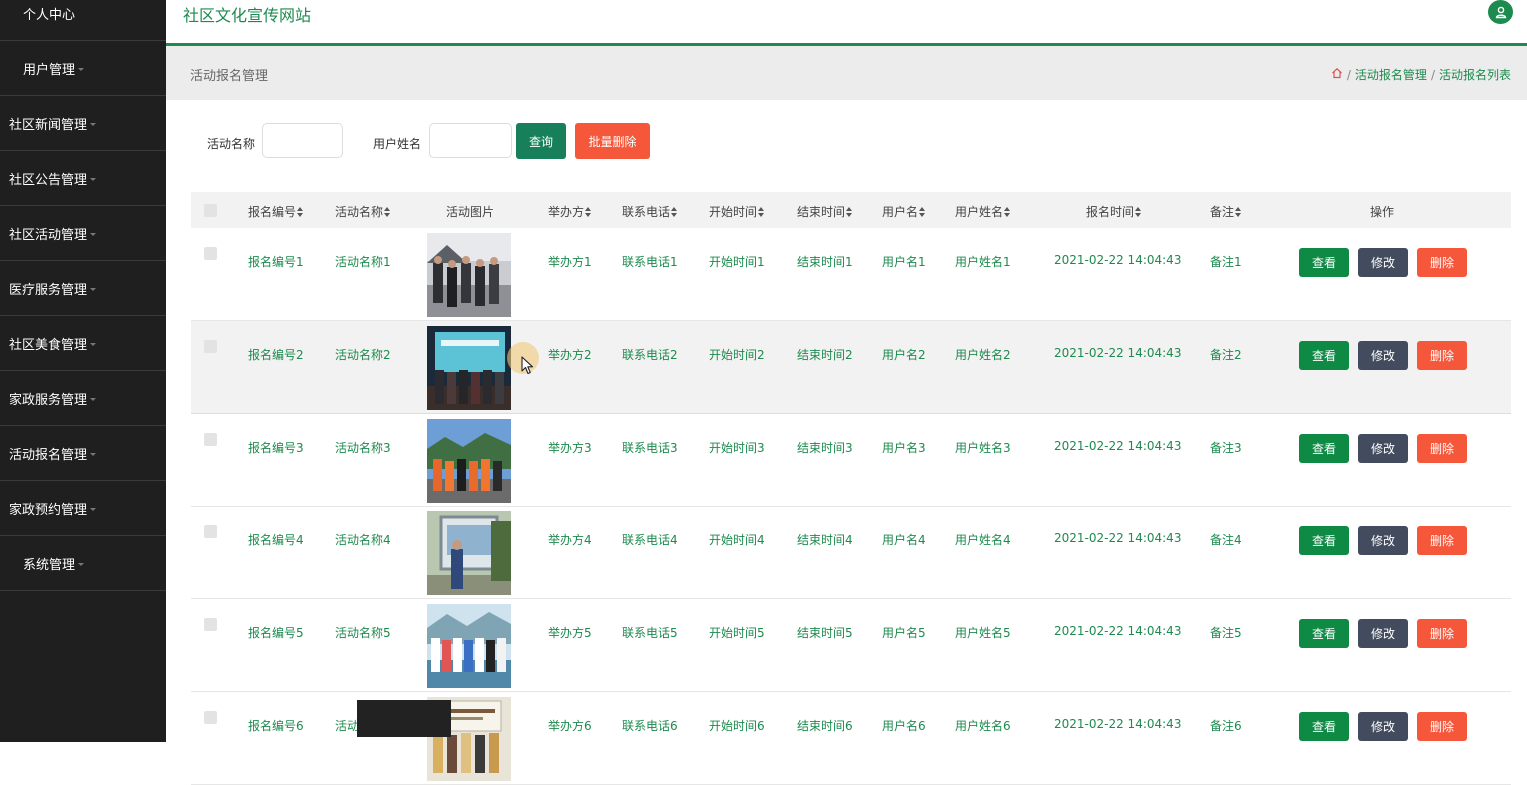 This screenshot has width=1527, height=785. I want to click on sidebar-item-medical-management: 医疗服务管理, so click(83, 289).